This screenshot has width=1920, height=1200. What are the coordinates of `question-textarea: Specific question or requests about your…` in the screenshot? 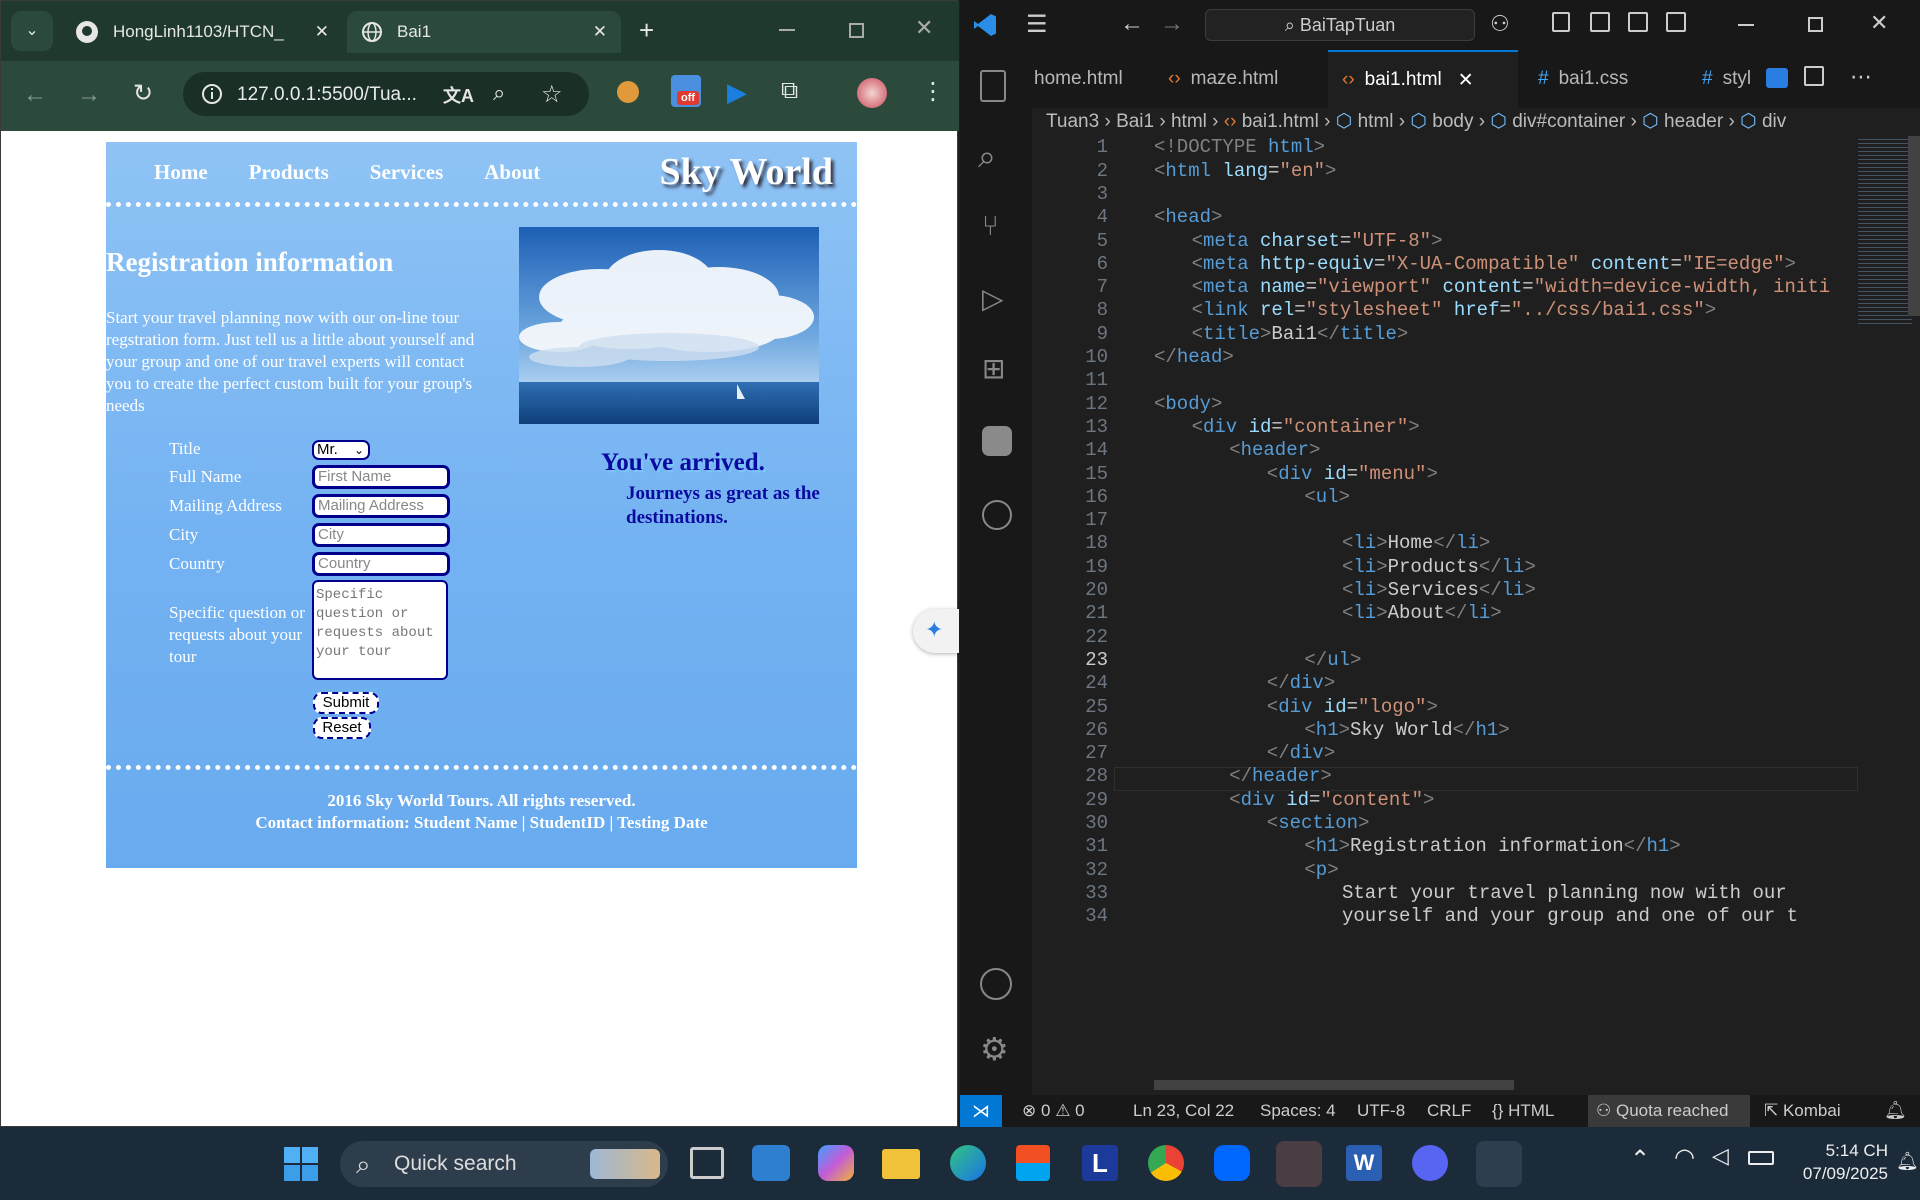 It's located at (380, 630).